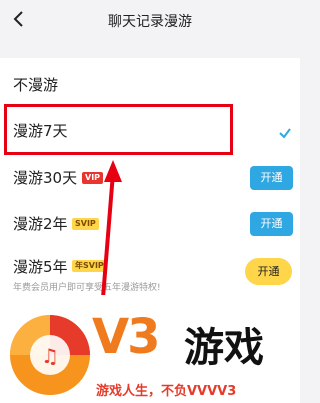 Image resolution: width=320 pixels, height=403 pixels. Describe the element at coordinates (224, 348) in the screenshot. I see `brand-name: 游戏` at that location.